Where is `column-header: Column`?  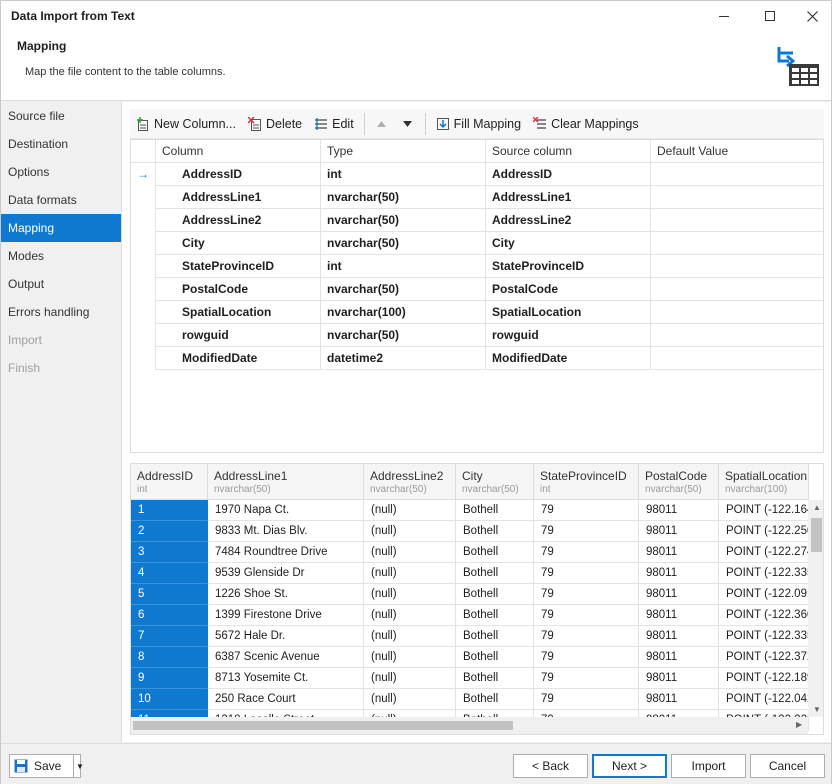 column-header: Column is located at coordinates (238, 151).